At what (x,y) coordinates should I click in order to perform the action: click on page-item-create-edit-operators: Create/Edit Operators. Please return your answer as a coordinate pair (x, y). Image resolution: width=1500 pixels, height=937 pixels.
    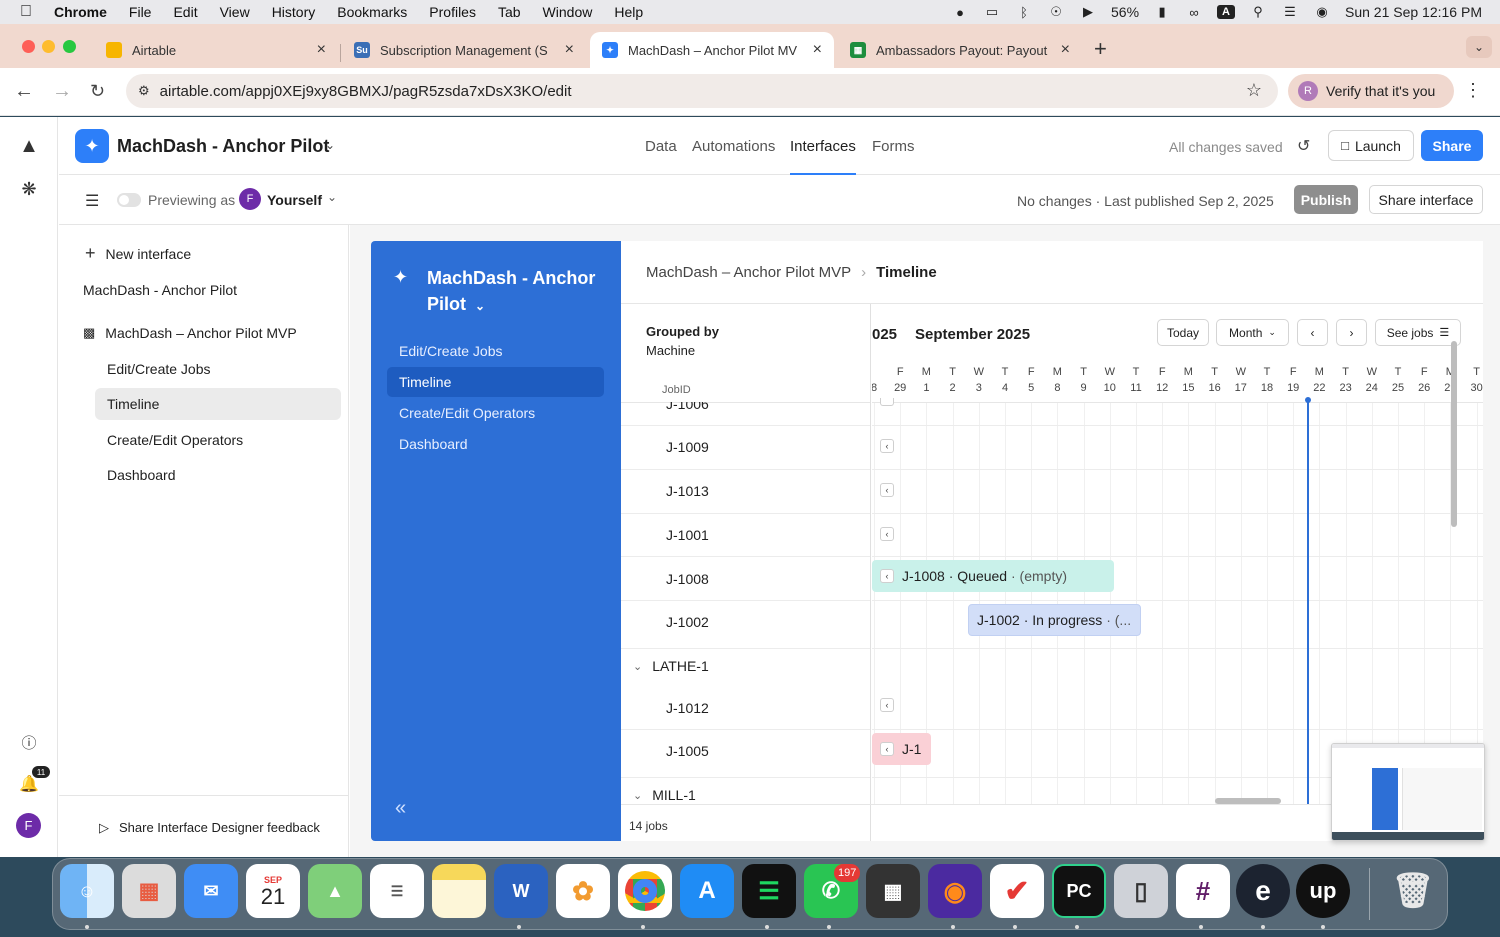
    Looking at the image, I should click on (218, 440).